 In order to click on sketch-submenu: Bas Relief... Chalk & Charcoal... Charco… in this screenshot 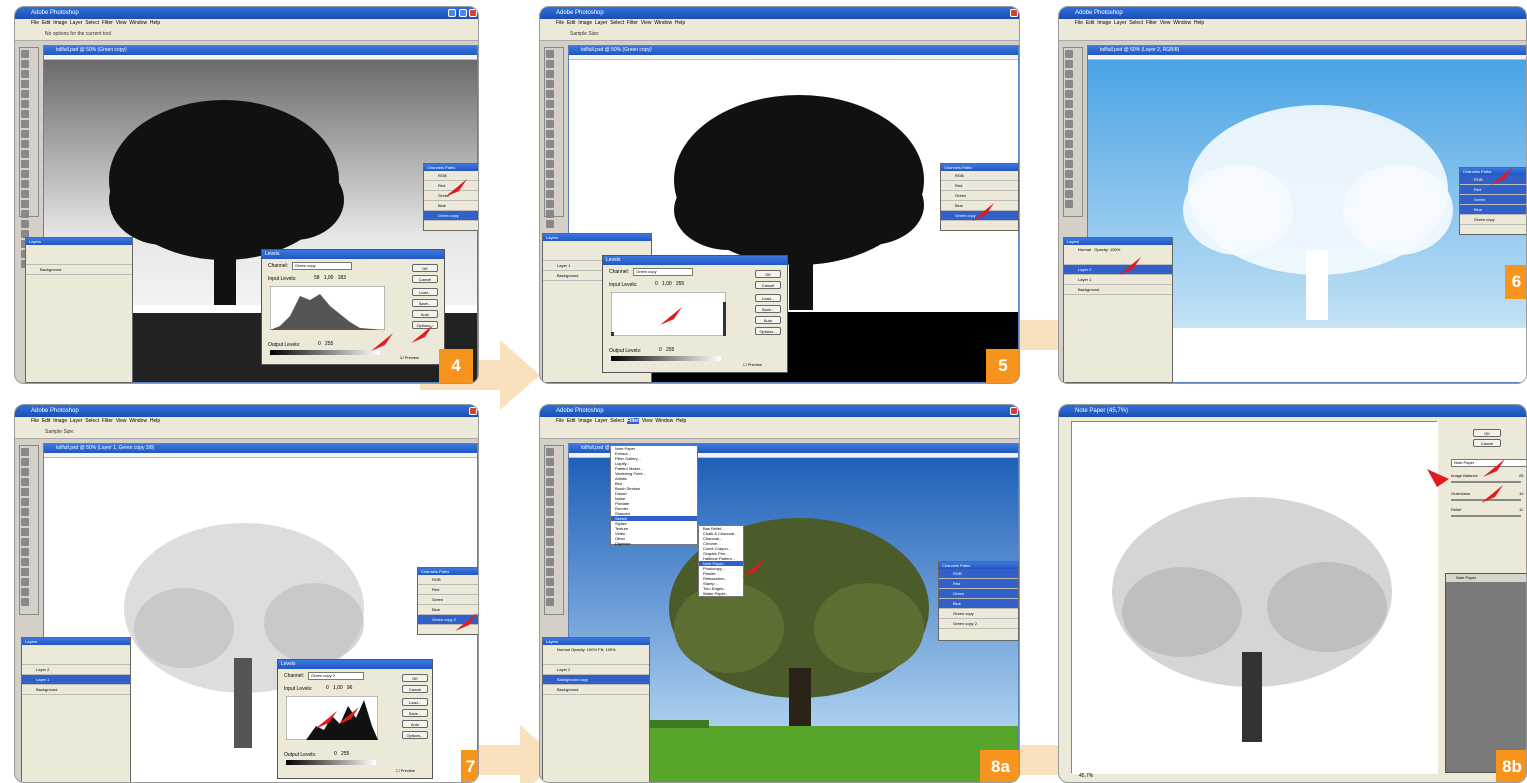, I will do `click(721, 561)`.